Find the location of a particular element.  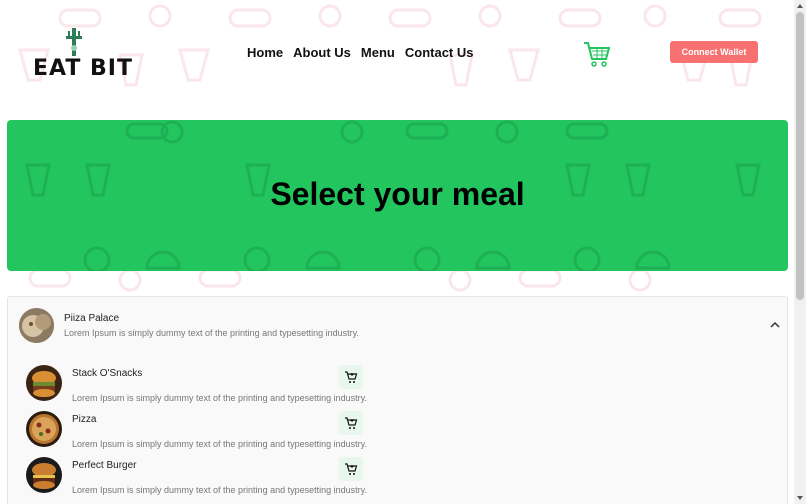

main-nav: Home About Us Menu Contact Us is located at coordinates (360, 52).